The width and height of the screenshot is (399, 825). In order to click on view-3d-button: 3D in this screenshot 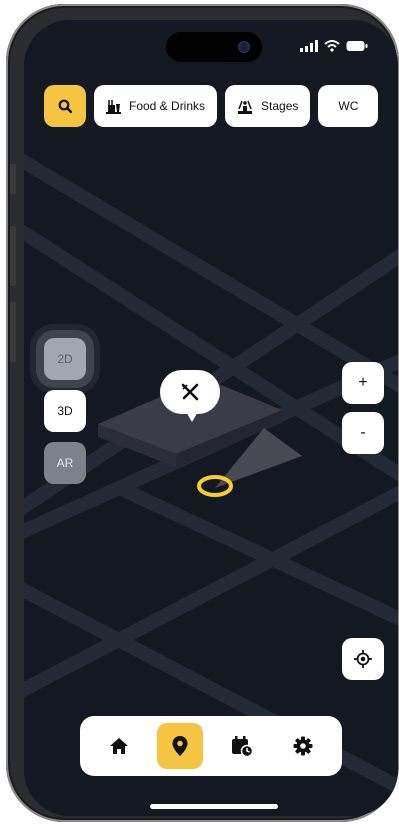, I will do `click(65, 411)`.